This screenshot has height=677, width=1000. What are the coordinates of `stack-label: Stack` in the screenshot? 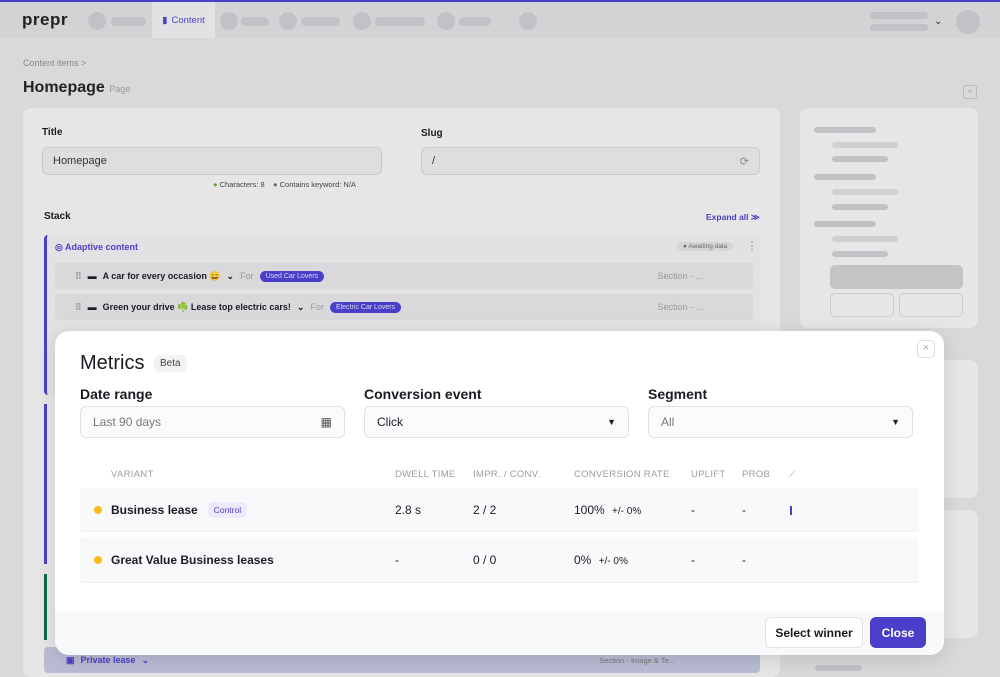 It's located at (57, 216).